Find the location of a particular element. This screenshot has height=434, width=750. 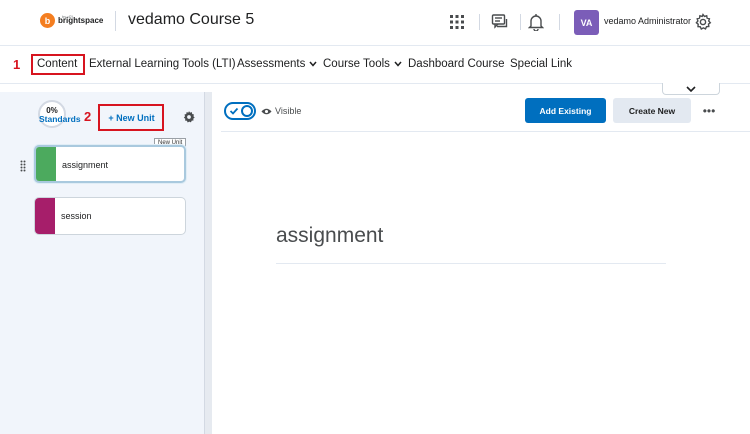

visibility-status: Visible is located at coordinates (281, 111).